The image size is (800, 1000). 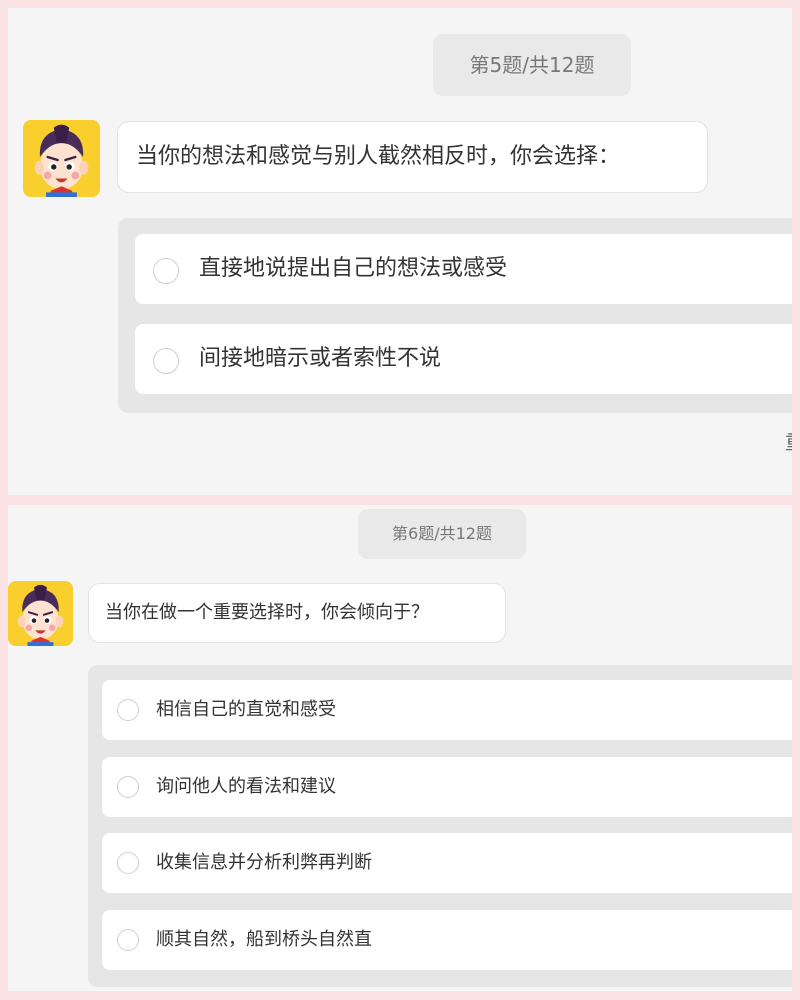 I want to click on option-item: 顺其自然，船到桥头自然直, so click(x=447, y=940).